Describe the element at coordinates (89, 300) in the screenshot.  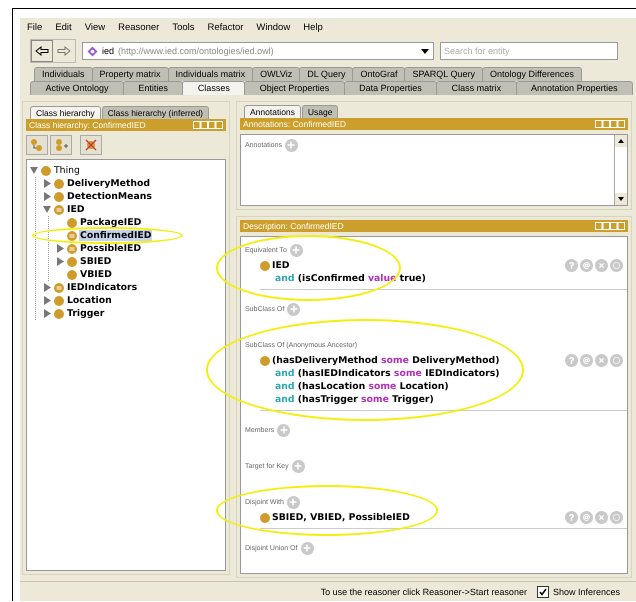
I see `tree-item: Location` at that location.